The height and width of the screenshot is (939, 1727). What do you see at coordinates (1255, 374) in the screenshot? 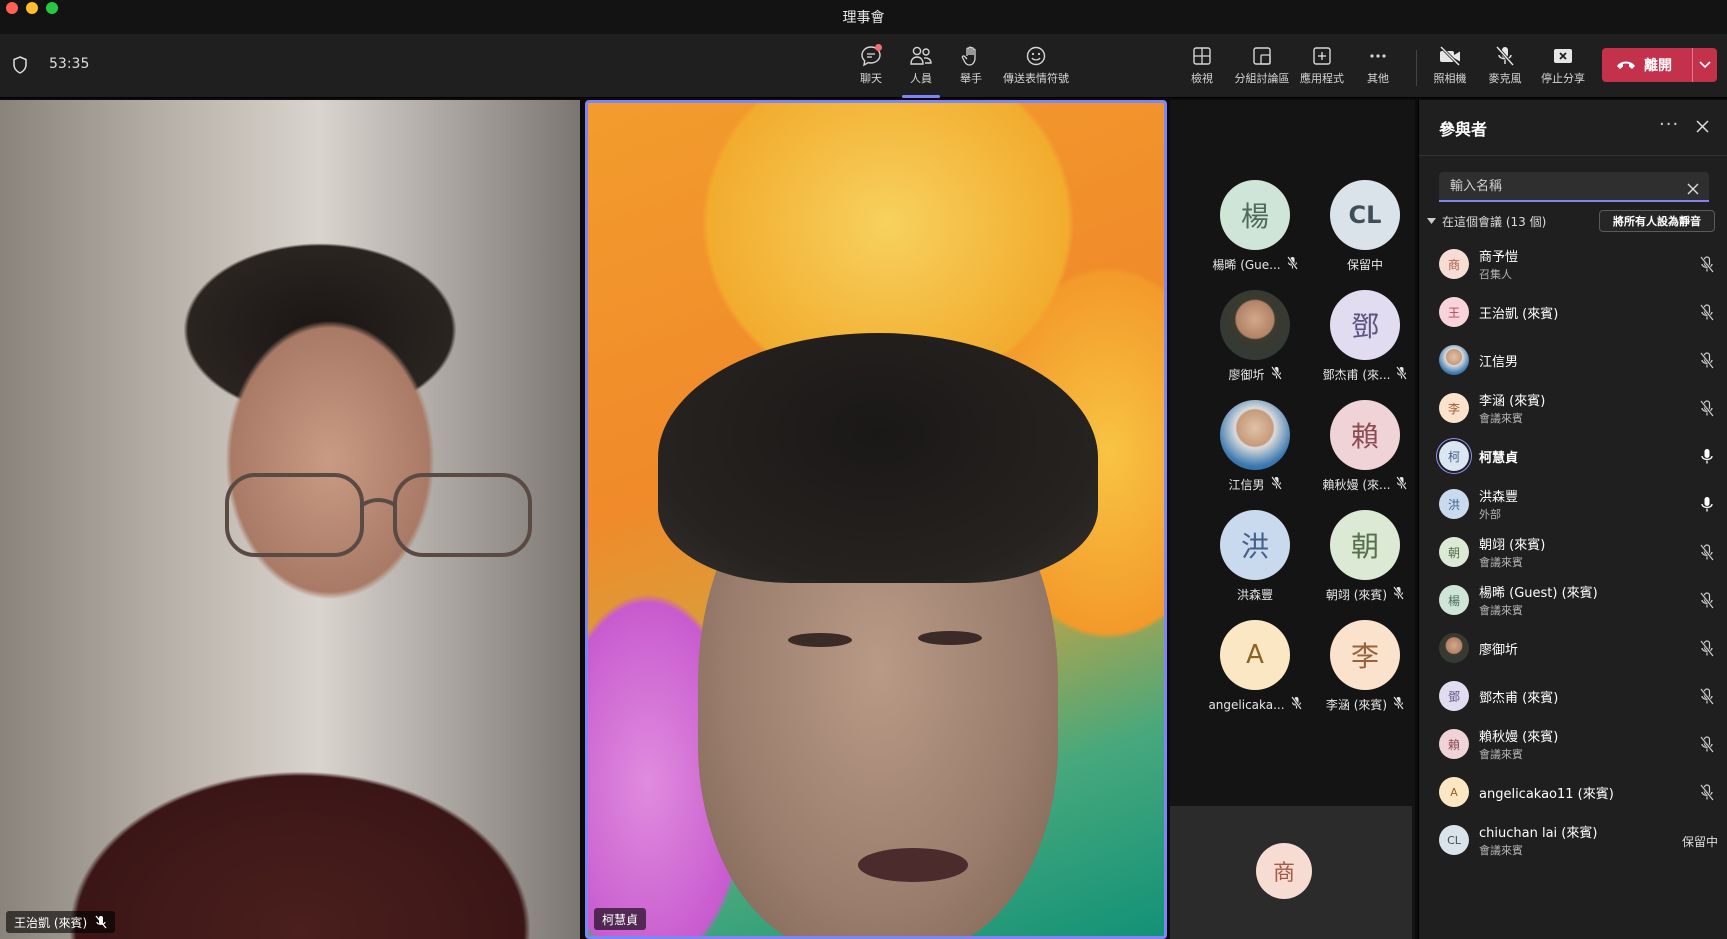
I see `tile-label: 廖御圻` at bounding box center [1255, 374].